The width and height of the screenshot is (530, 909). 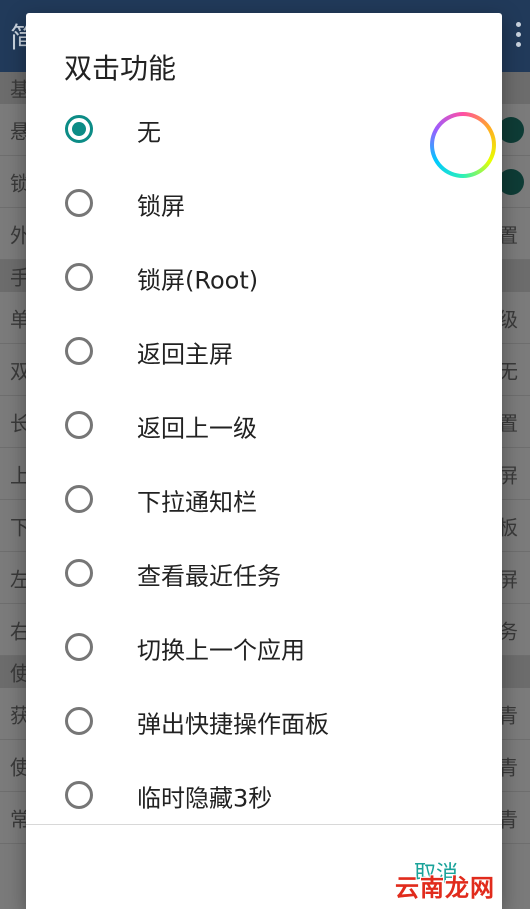 I want to click on option-item: 切换上一个应用, so click(x=264, y=648).